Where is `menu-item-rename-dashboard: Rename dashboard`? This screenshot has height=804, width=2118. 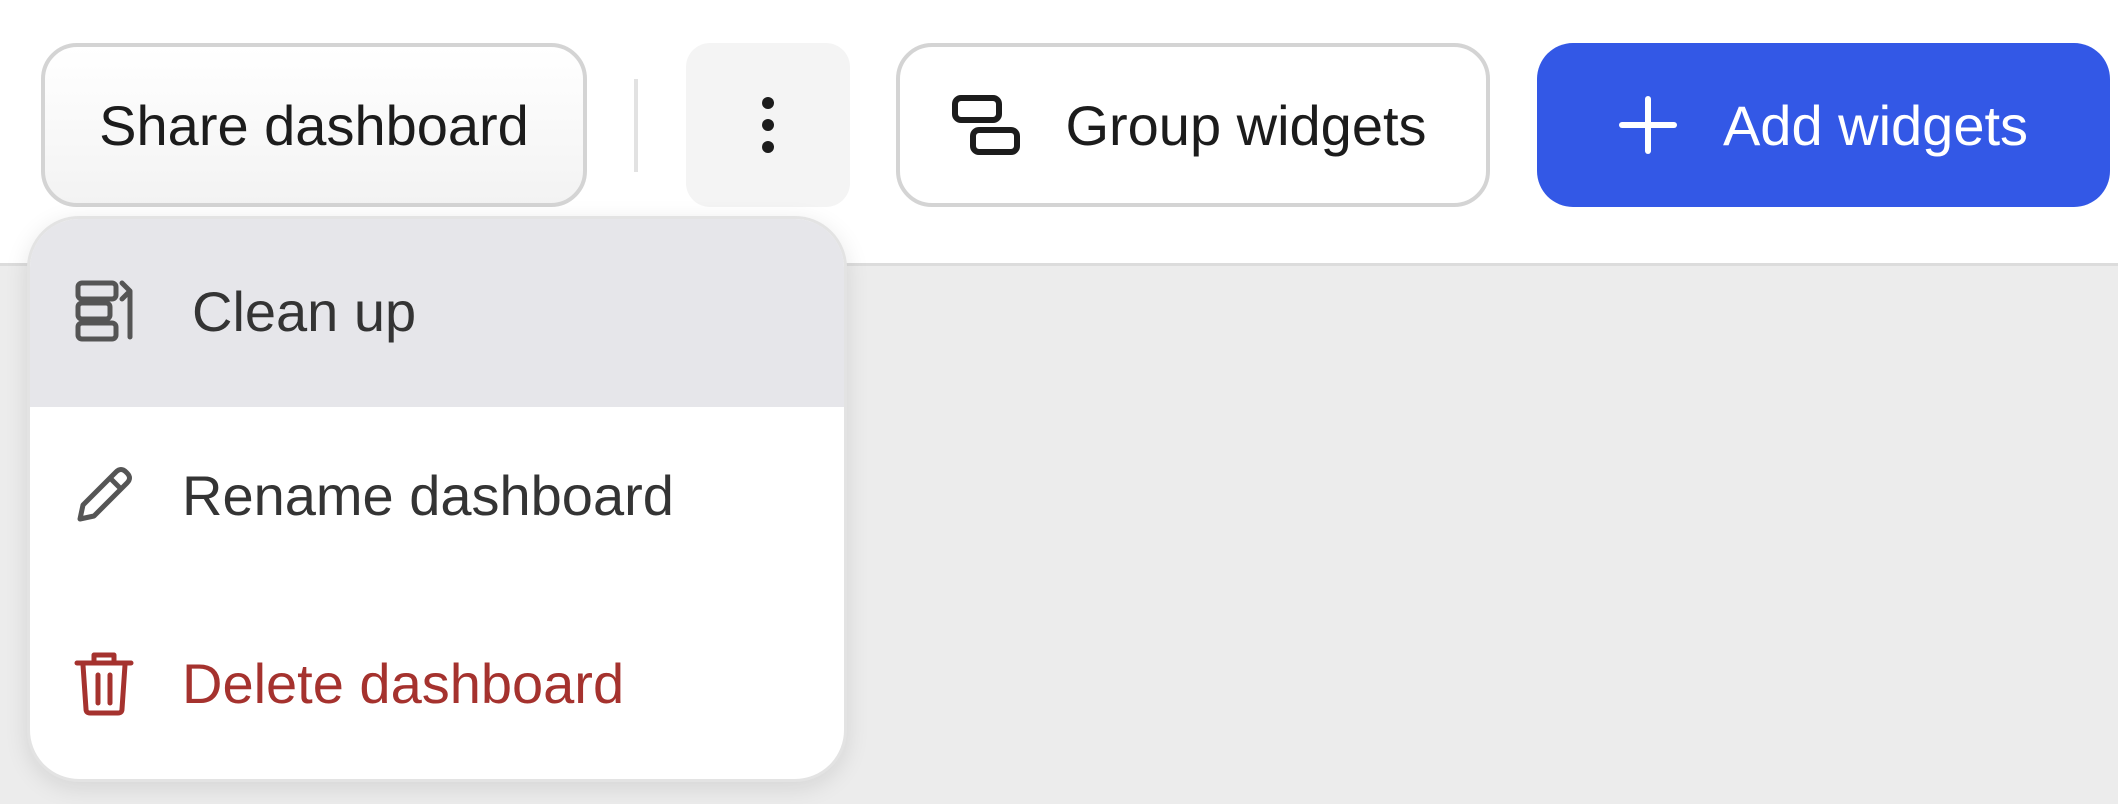 menu-item-rename-dashboard: Rename dashboard is located at coordinates (437, 501).